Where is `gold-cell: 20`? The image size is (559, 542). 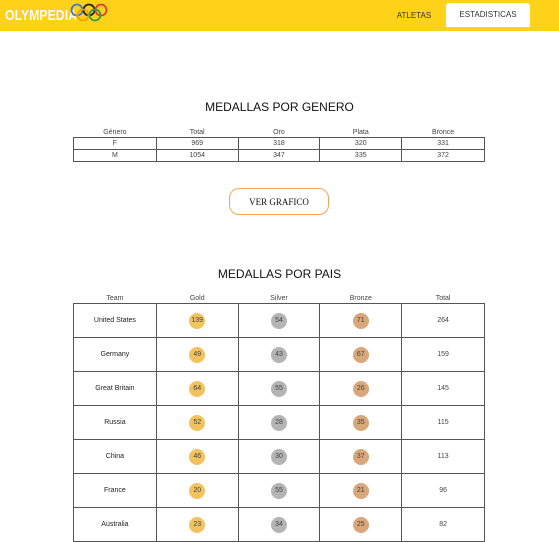 gold-cell: 20 is located at coordinates (197, 490).